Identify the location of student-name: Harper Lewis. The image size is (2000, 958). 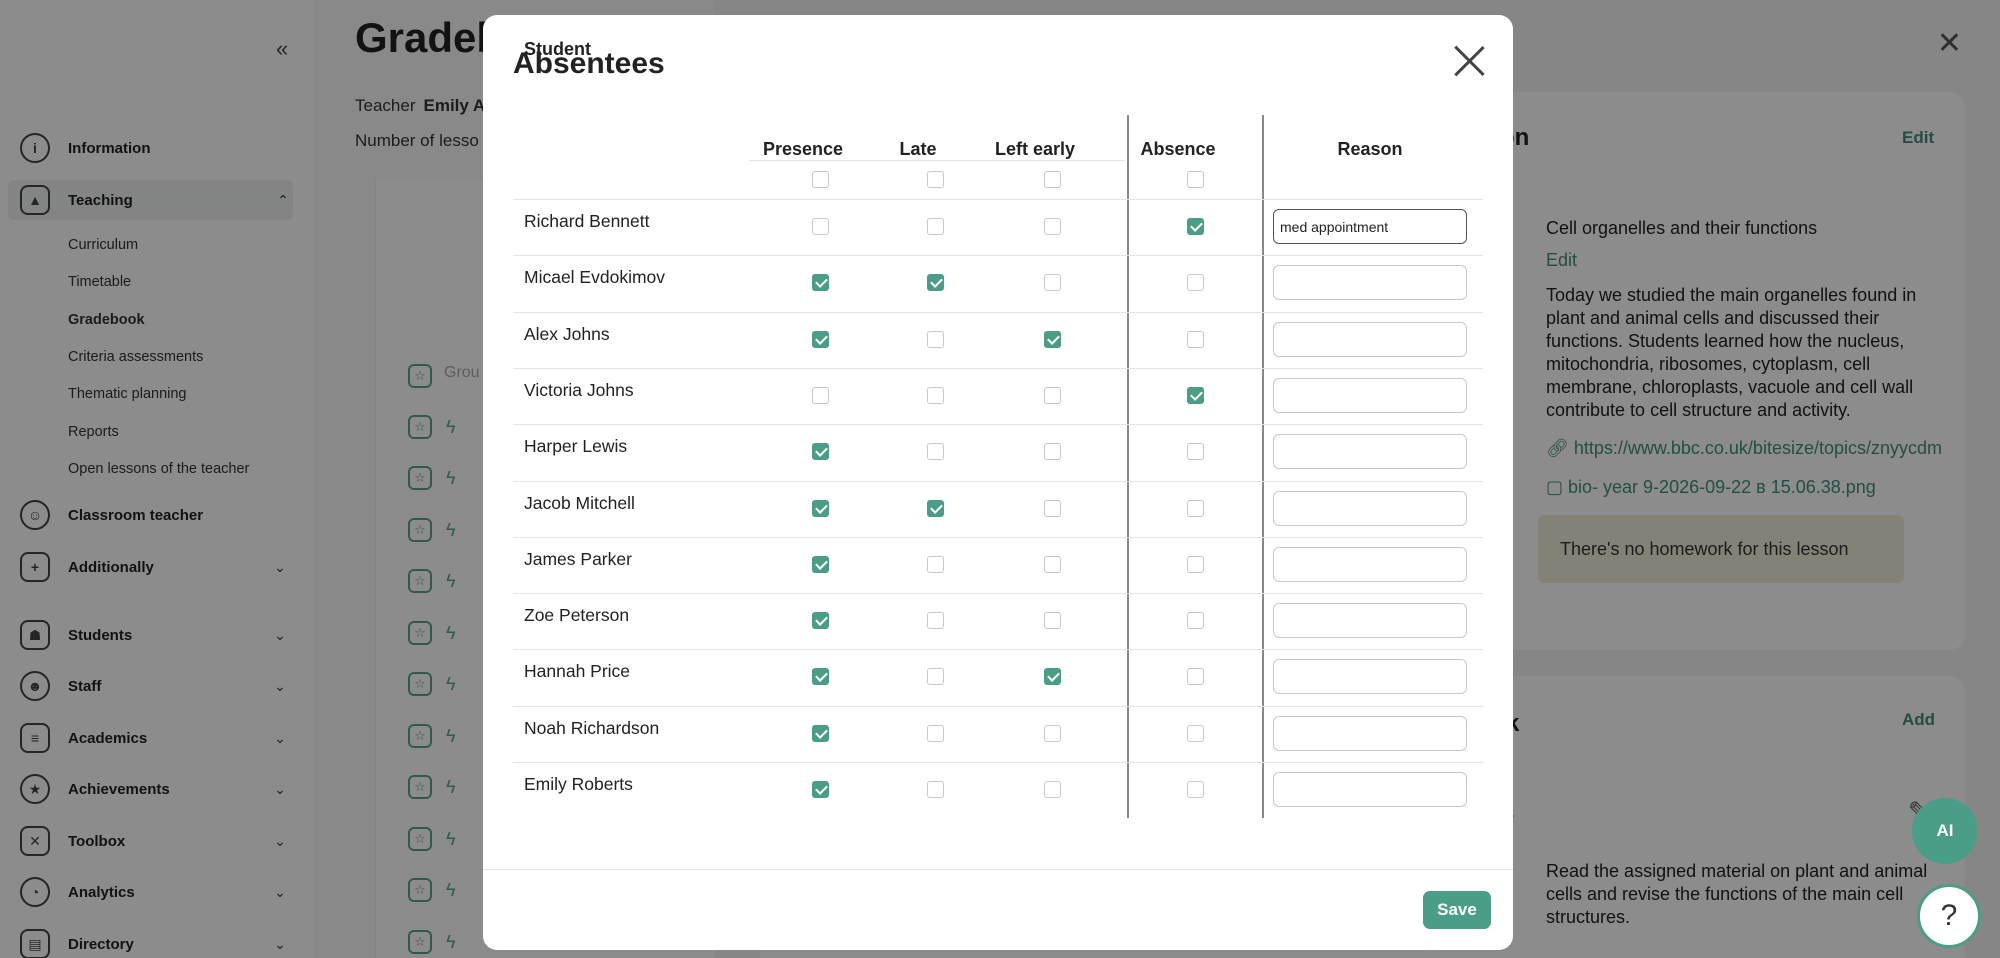
(576, 446).